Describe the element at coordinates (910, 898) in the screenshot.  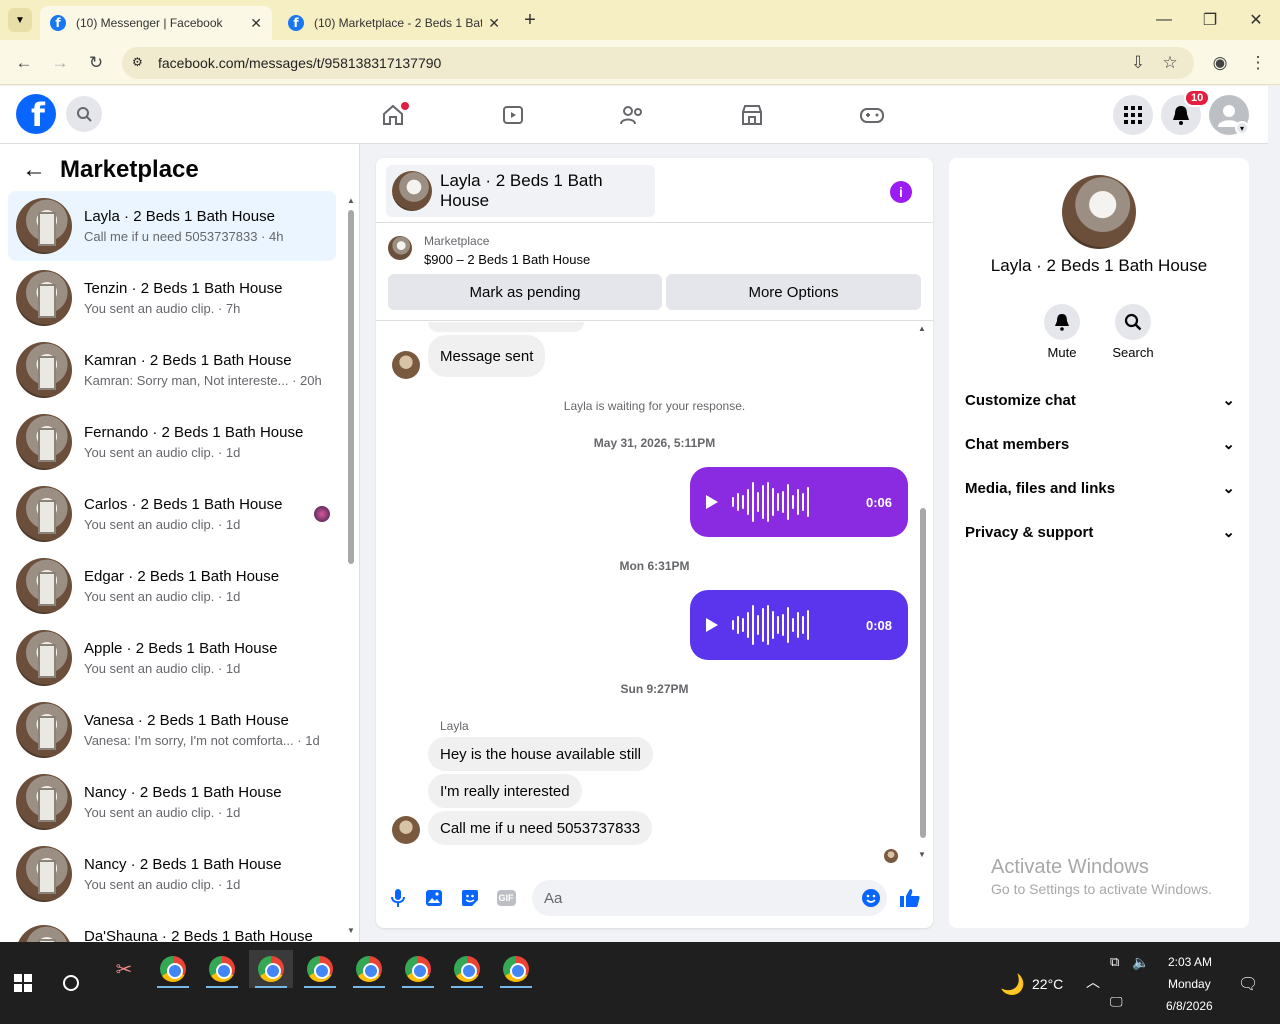
I see `like-icon` at that location.